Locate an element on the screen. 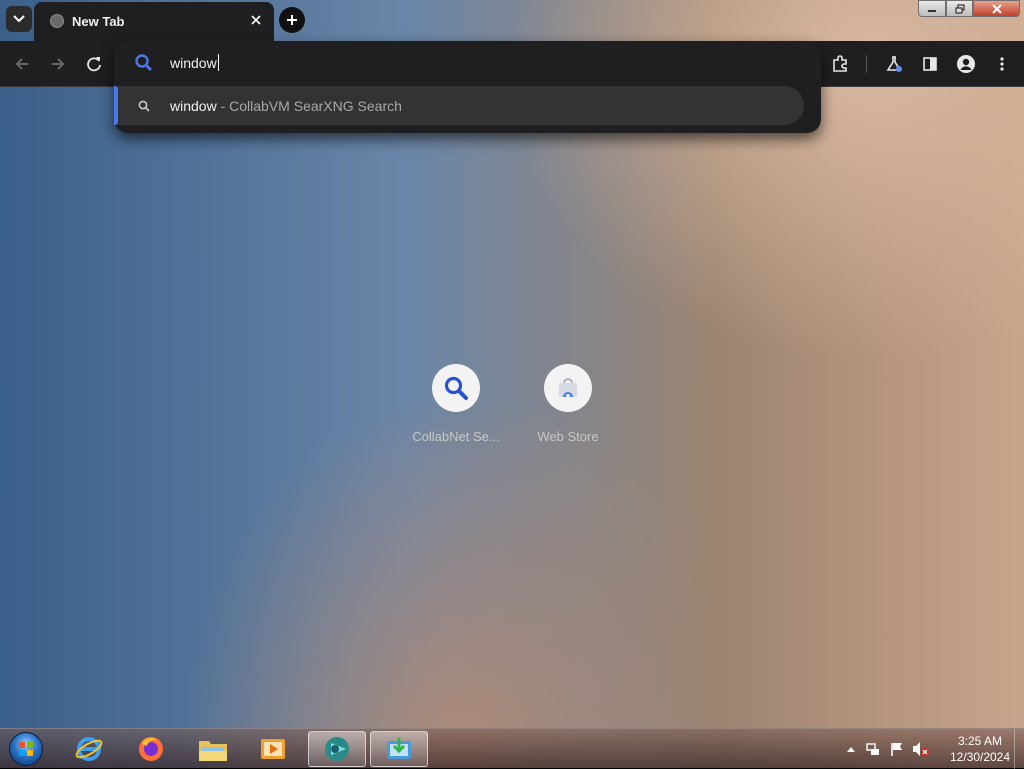 The width and height of the screenshot is (1024, 769). tray-volume is located at coordinates (921, 749).